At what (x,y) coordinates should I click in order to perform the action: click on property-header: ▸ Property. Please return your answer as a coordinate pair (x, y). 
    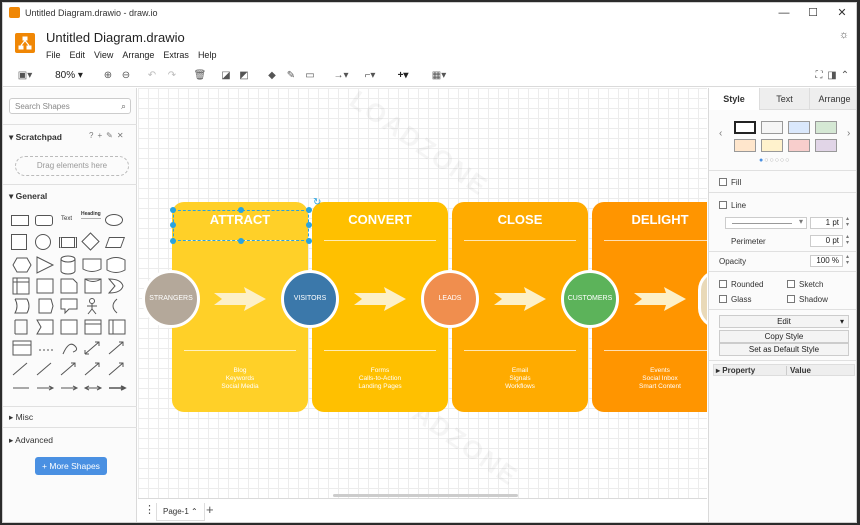
    Looking at the image, I should click on (735, 370).